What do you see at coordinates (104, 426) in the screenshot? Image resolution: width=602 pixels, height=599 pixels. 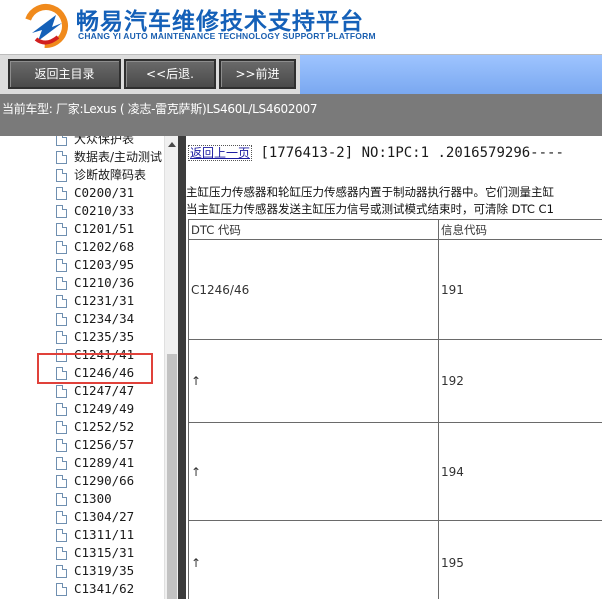 I see `tree-item-label: C1252/52` at bounding box center [104, 426].